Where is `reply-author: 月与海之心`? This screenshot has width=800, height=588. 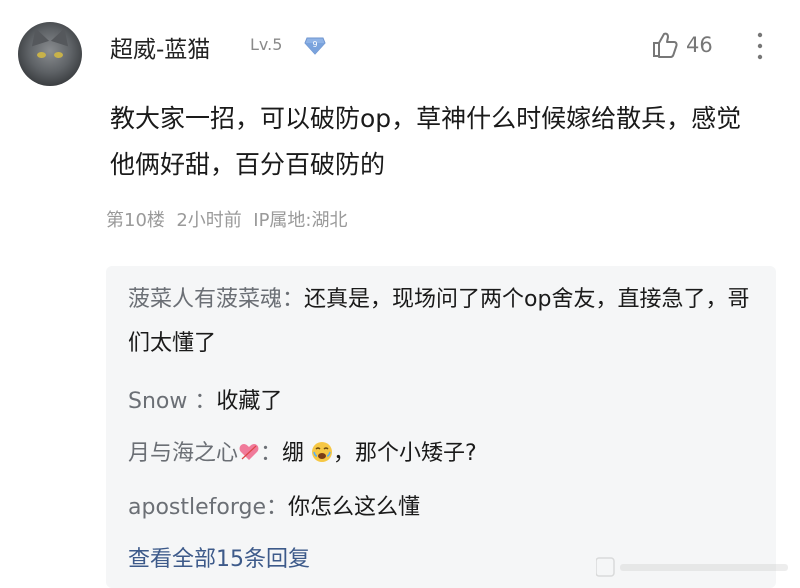 reply-author: 月与海之心 is located at coordinates (183, 453).